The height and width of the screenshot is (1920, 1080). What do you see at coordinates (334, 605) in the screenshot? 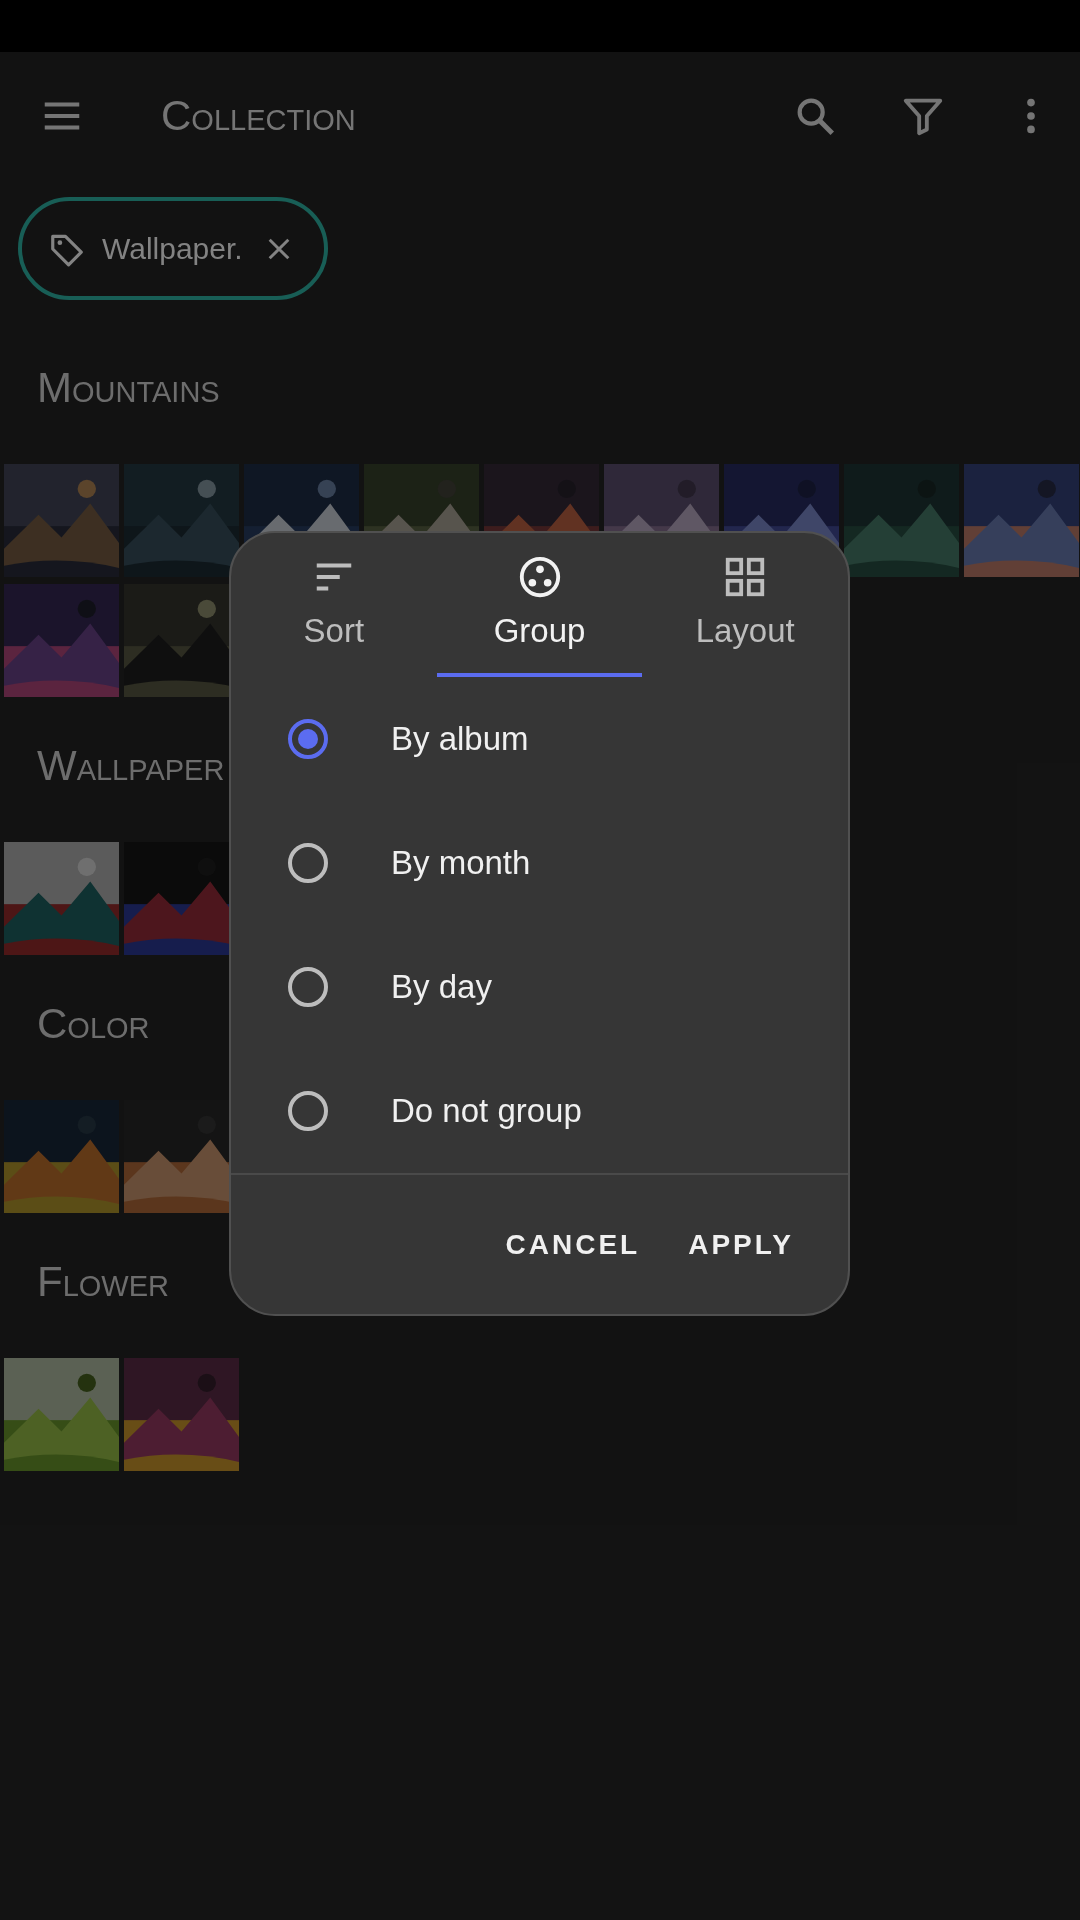
I see `tab: Sort` at bounding box center [334, 605].